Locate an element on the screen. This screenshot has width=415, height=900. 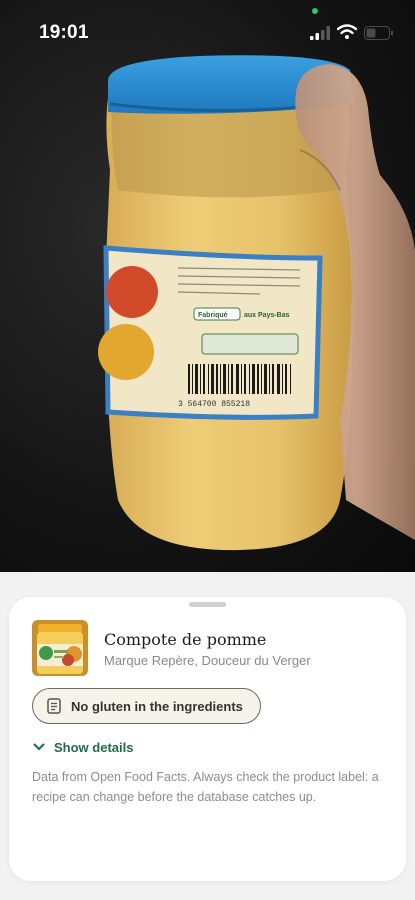
show-details-toggle: Show details is located at coordinates (83, 747).